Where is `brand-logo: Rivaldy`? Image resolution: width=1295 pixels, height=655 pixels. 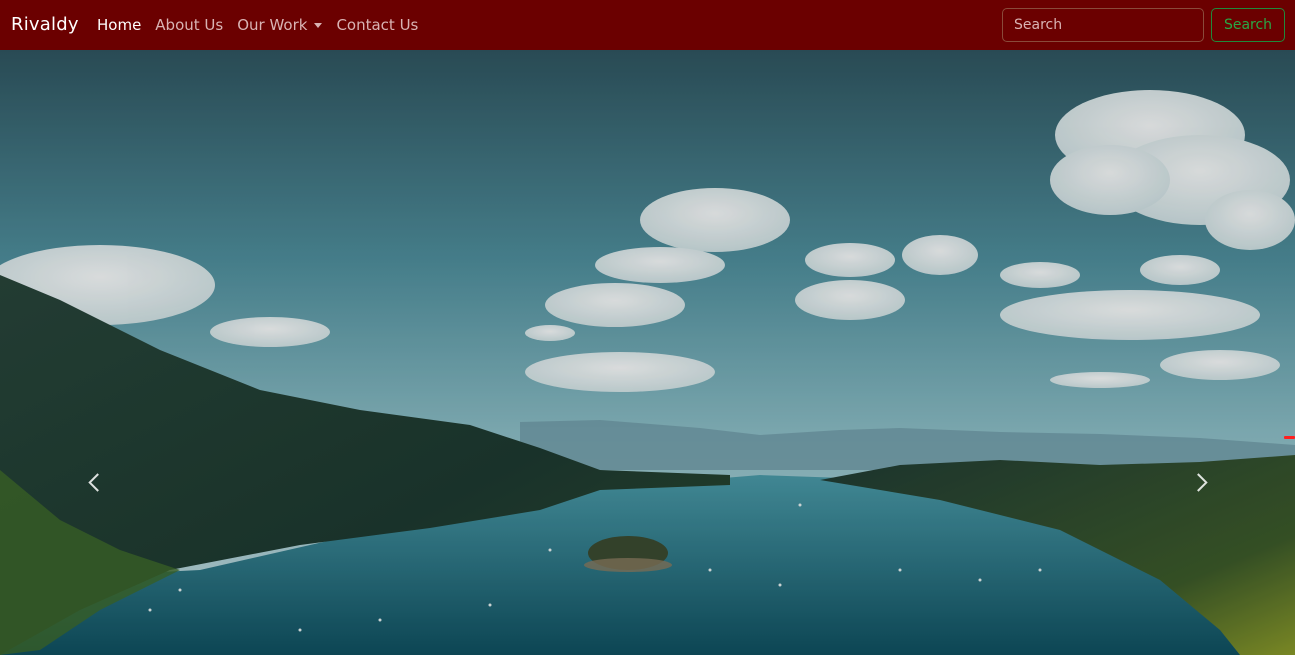 brand-logo: Rivaldy is located at coordinates (45, 24).